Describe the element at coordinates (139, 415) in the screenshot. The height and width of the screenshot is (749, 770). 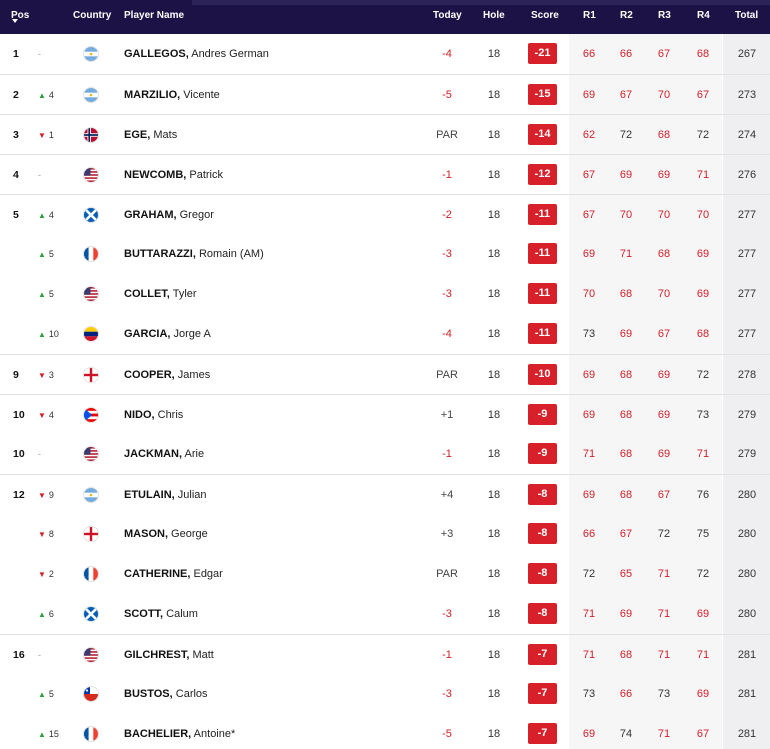
I see `player-last-name: NIDO,` at that location.